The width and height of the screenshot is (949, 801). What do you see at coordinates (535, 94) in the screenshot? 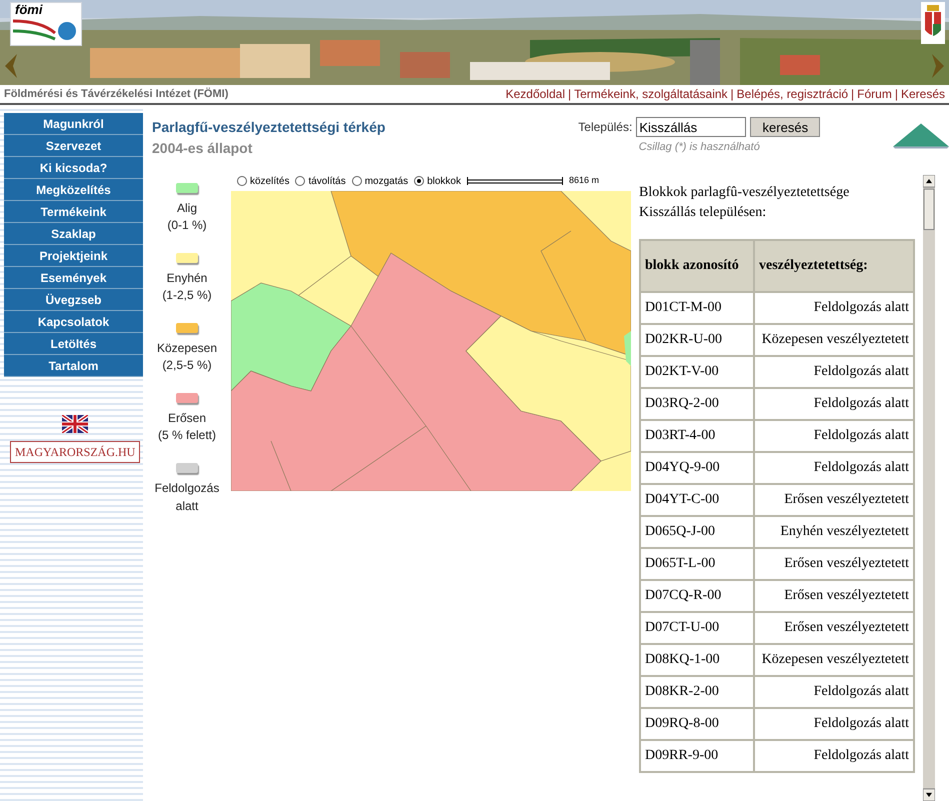
I see `nav-link: Kezdőoldal` at bounding box center [535, 94].